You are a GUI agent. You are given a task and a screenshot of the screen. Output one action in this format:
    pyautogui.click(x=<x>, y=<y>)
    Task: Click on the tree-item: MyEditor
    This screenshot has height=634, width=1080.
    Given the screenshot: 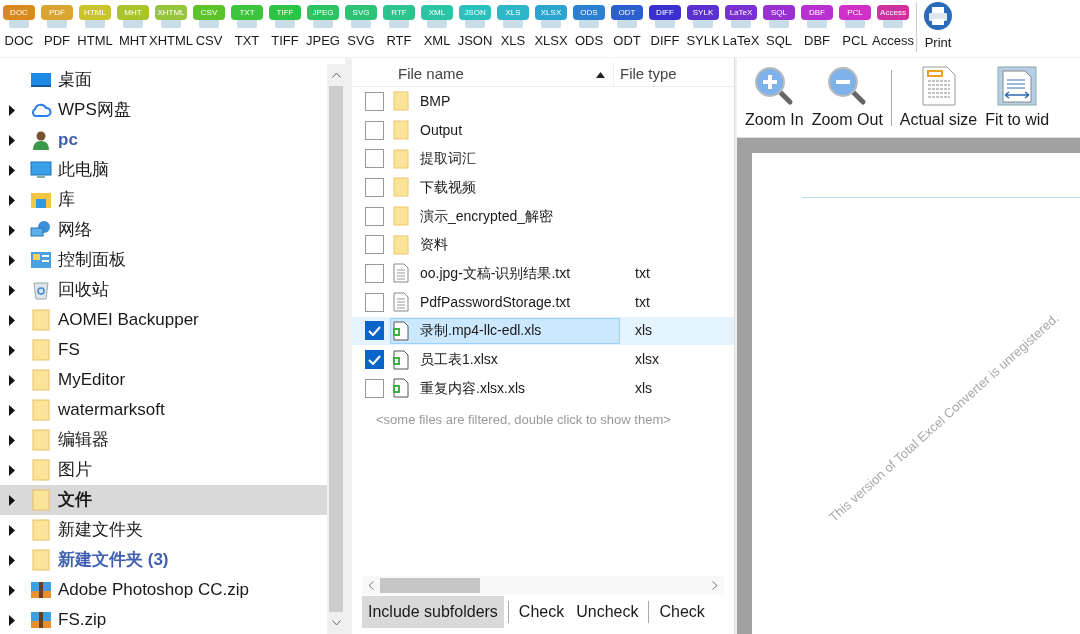 What is the action you would take?
    pyautogui.click(x=163, y=380)
    